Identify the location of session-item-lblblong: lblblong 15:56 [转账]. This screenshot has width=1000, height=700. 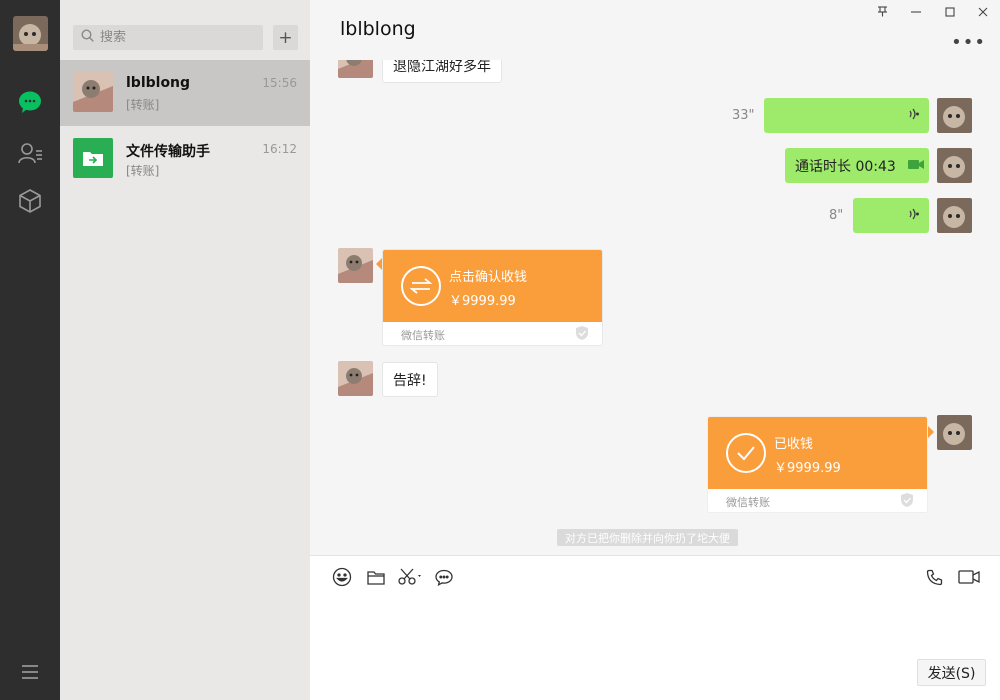
(185, 93).